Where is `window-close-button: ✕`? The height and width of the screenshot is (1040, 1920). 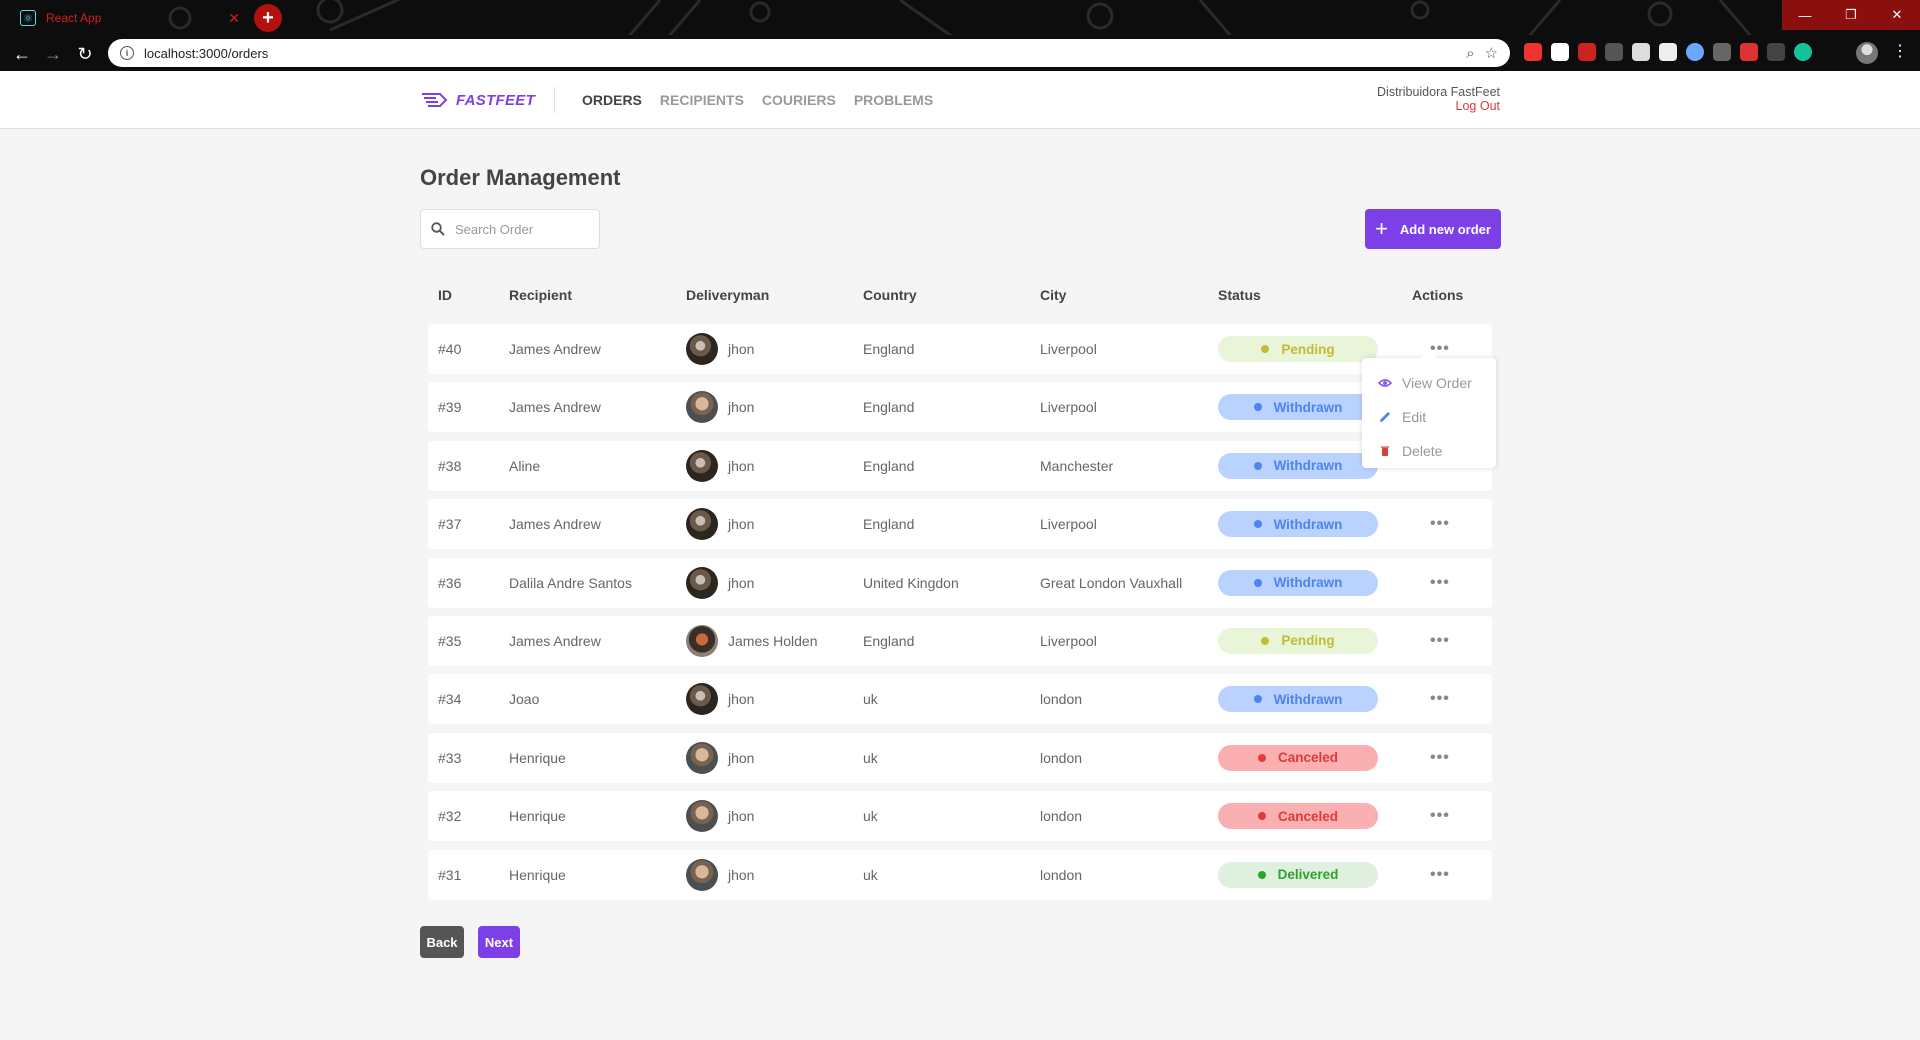
window-close-button: ✕ is located at coordinates (1897, 15).